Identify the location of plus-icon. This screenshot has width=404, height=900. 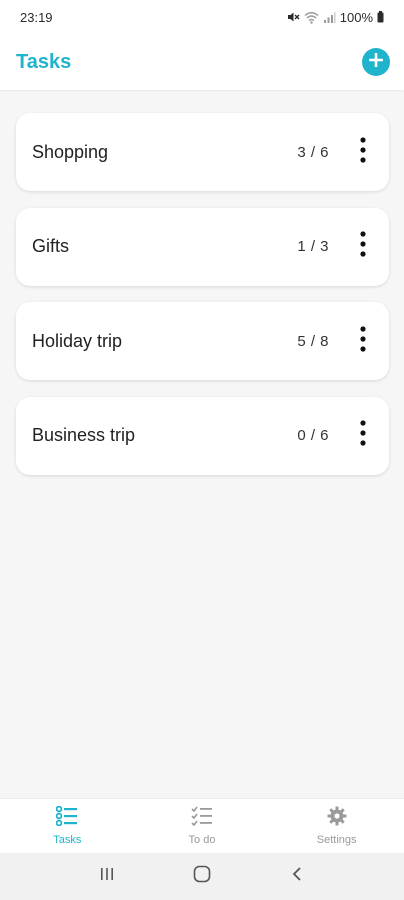
(376, 62).